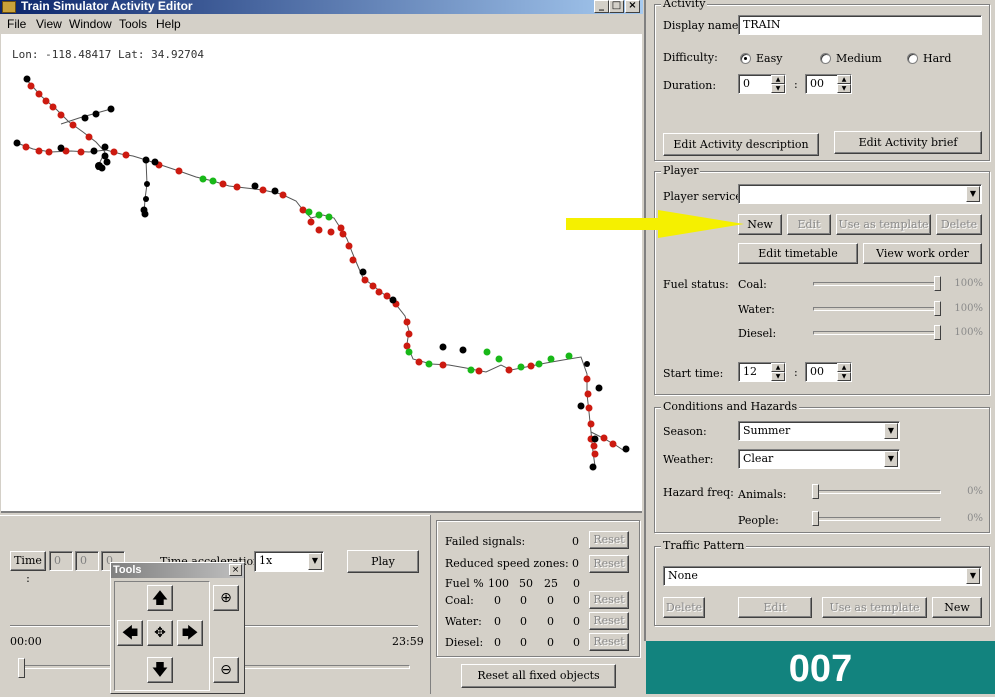 The height and width of the screenshot is (697, 995). Describe the element at coordinates (655, 224) in the screenshot. I see `highlight-arrow-icon` at that location.